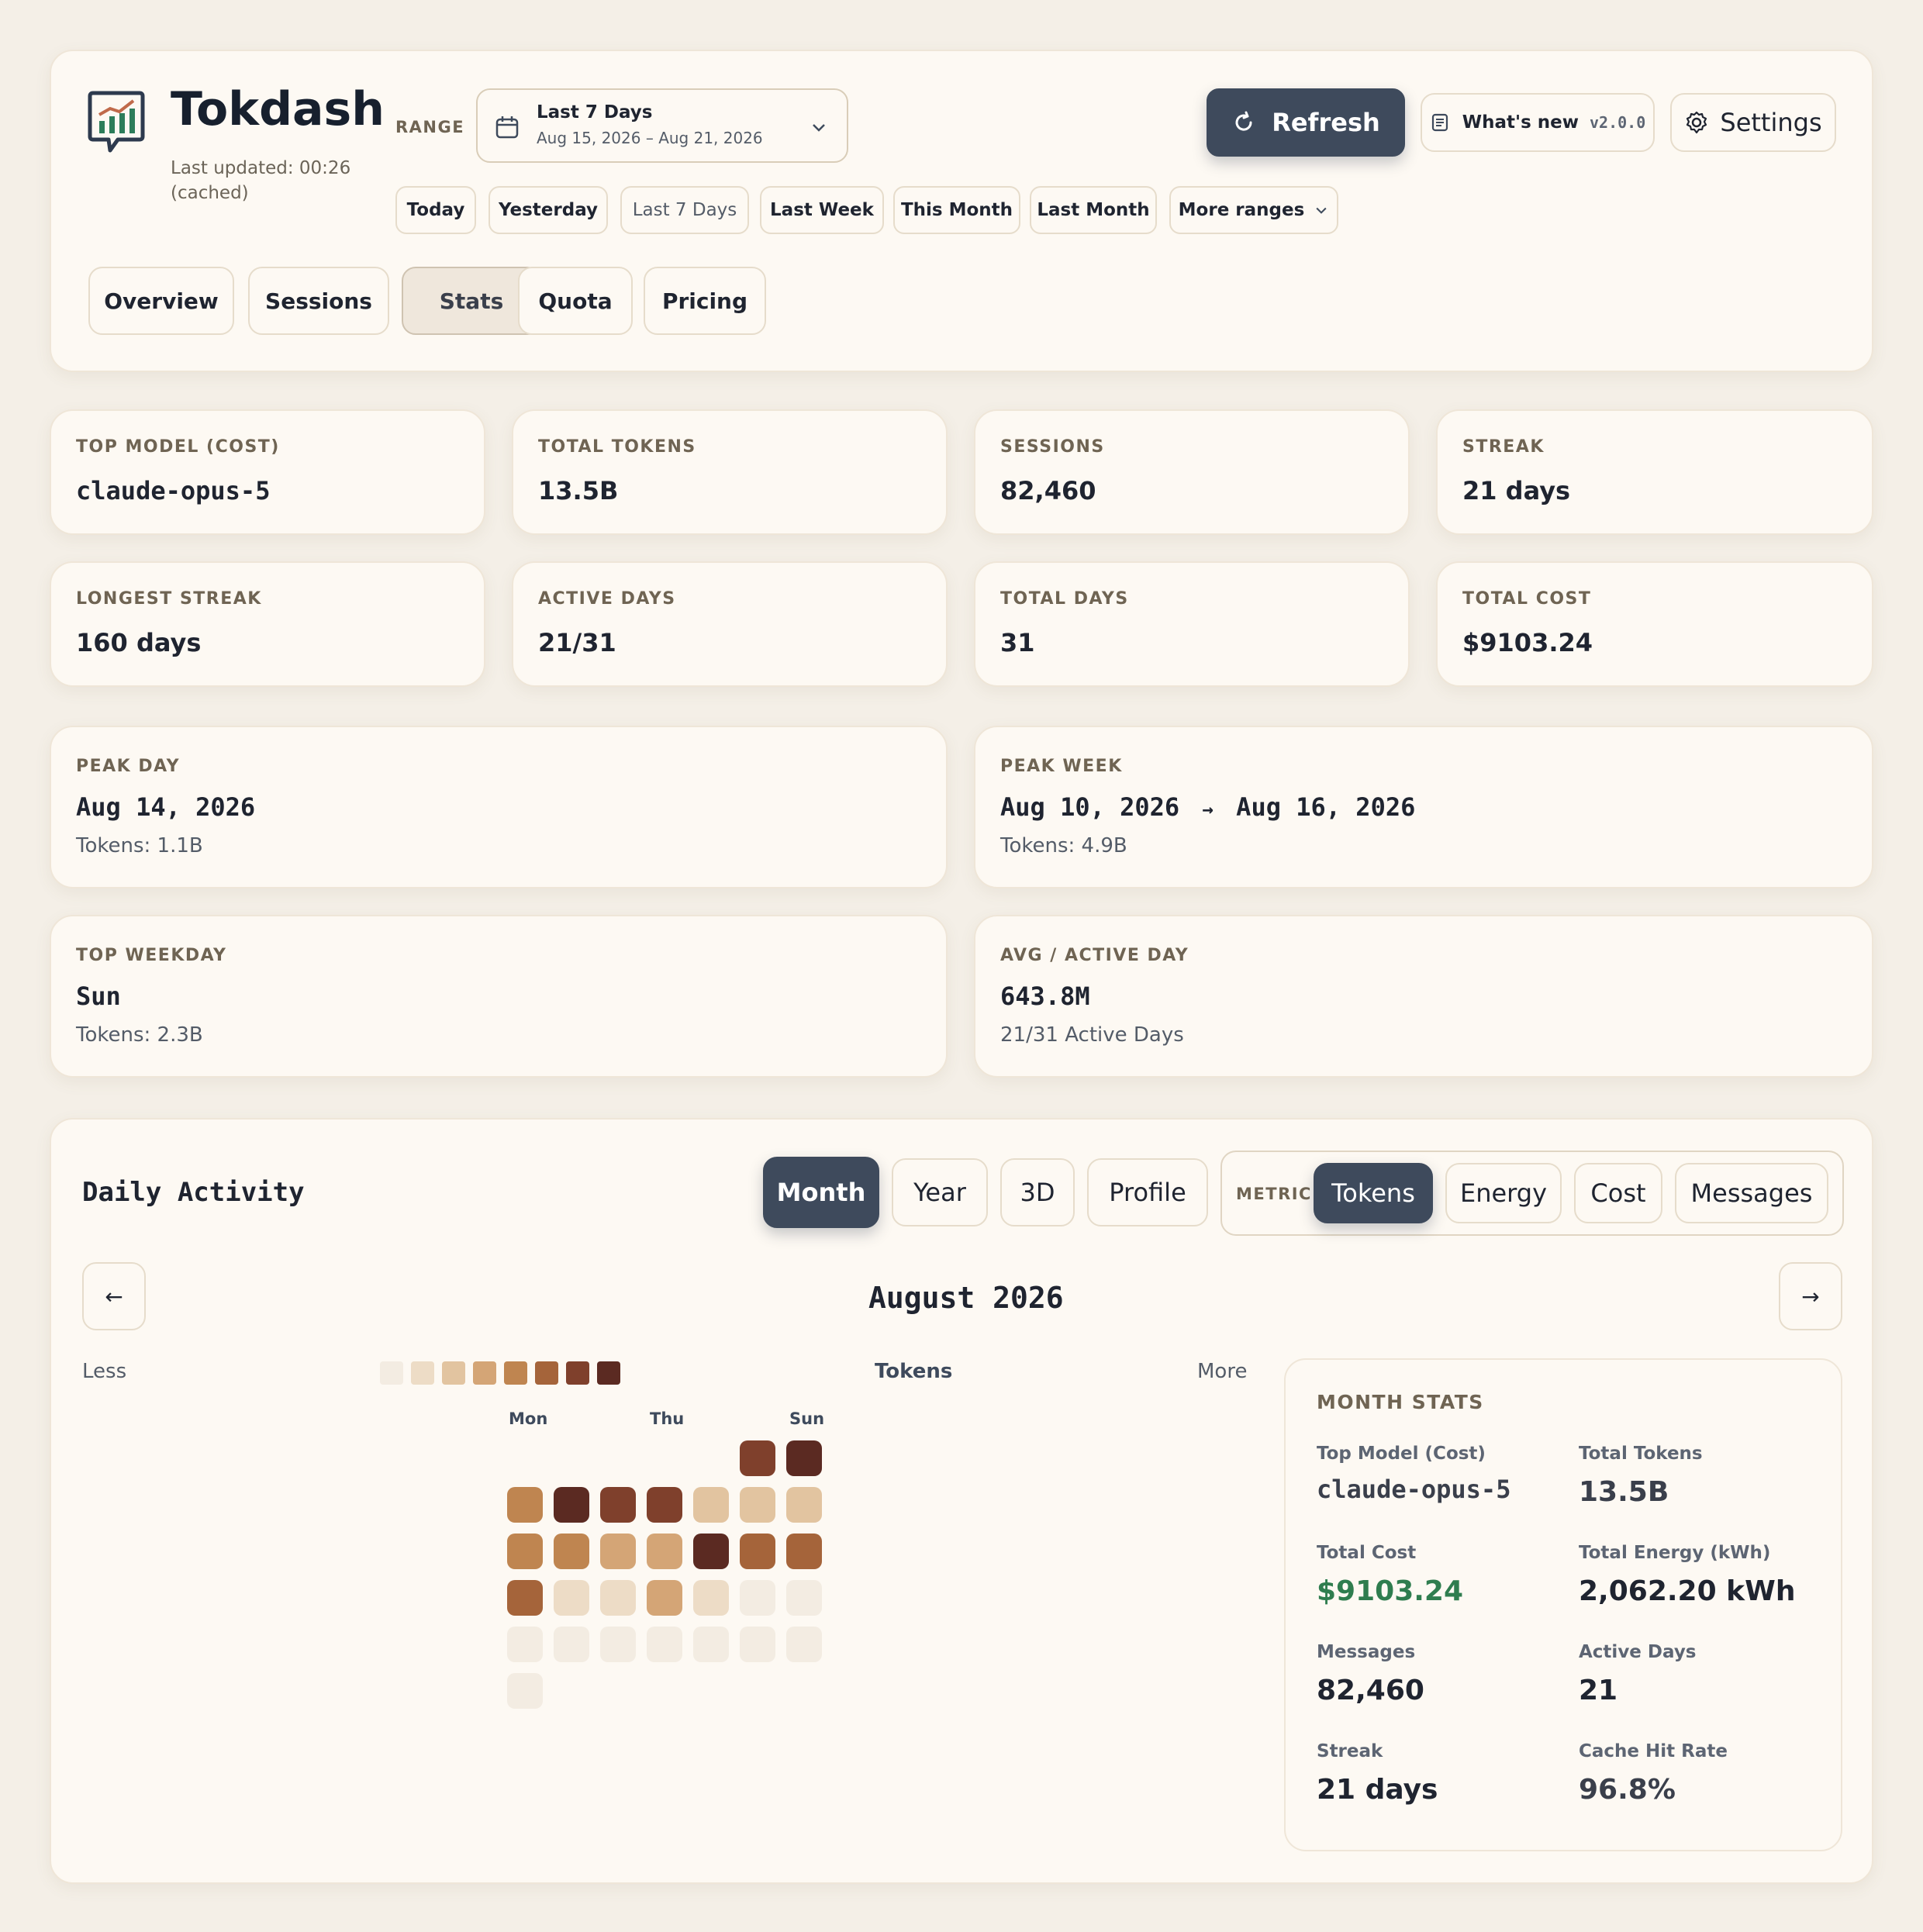 Image resolution: width=1923 pixels, height=1932 pixels. What do you see at coordinates (1390, 1591) in the screenshot?
I see `ms-total-cost-value: $9103.24` at bounding box center [1390, 1591].